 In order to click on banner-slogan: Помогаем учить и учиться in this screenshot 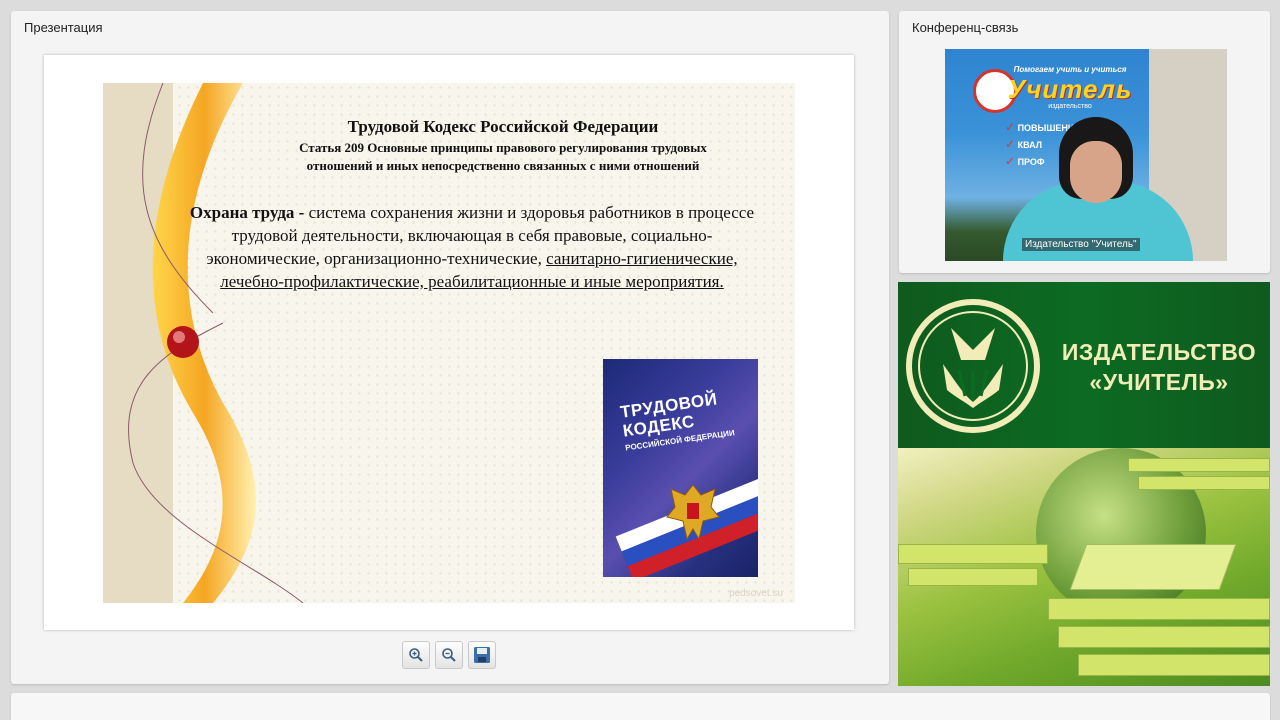, I will do `click(1070, 69)`.